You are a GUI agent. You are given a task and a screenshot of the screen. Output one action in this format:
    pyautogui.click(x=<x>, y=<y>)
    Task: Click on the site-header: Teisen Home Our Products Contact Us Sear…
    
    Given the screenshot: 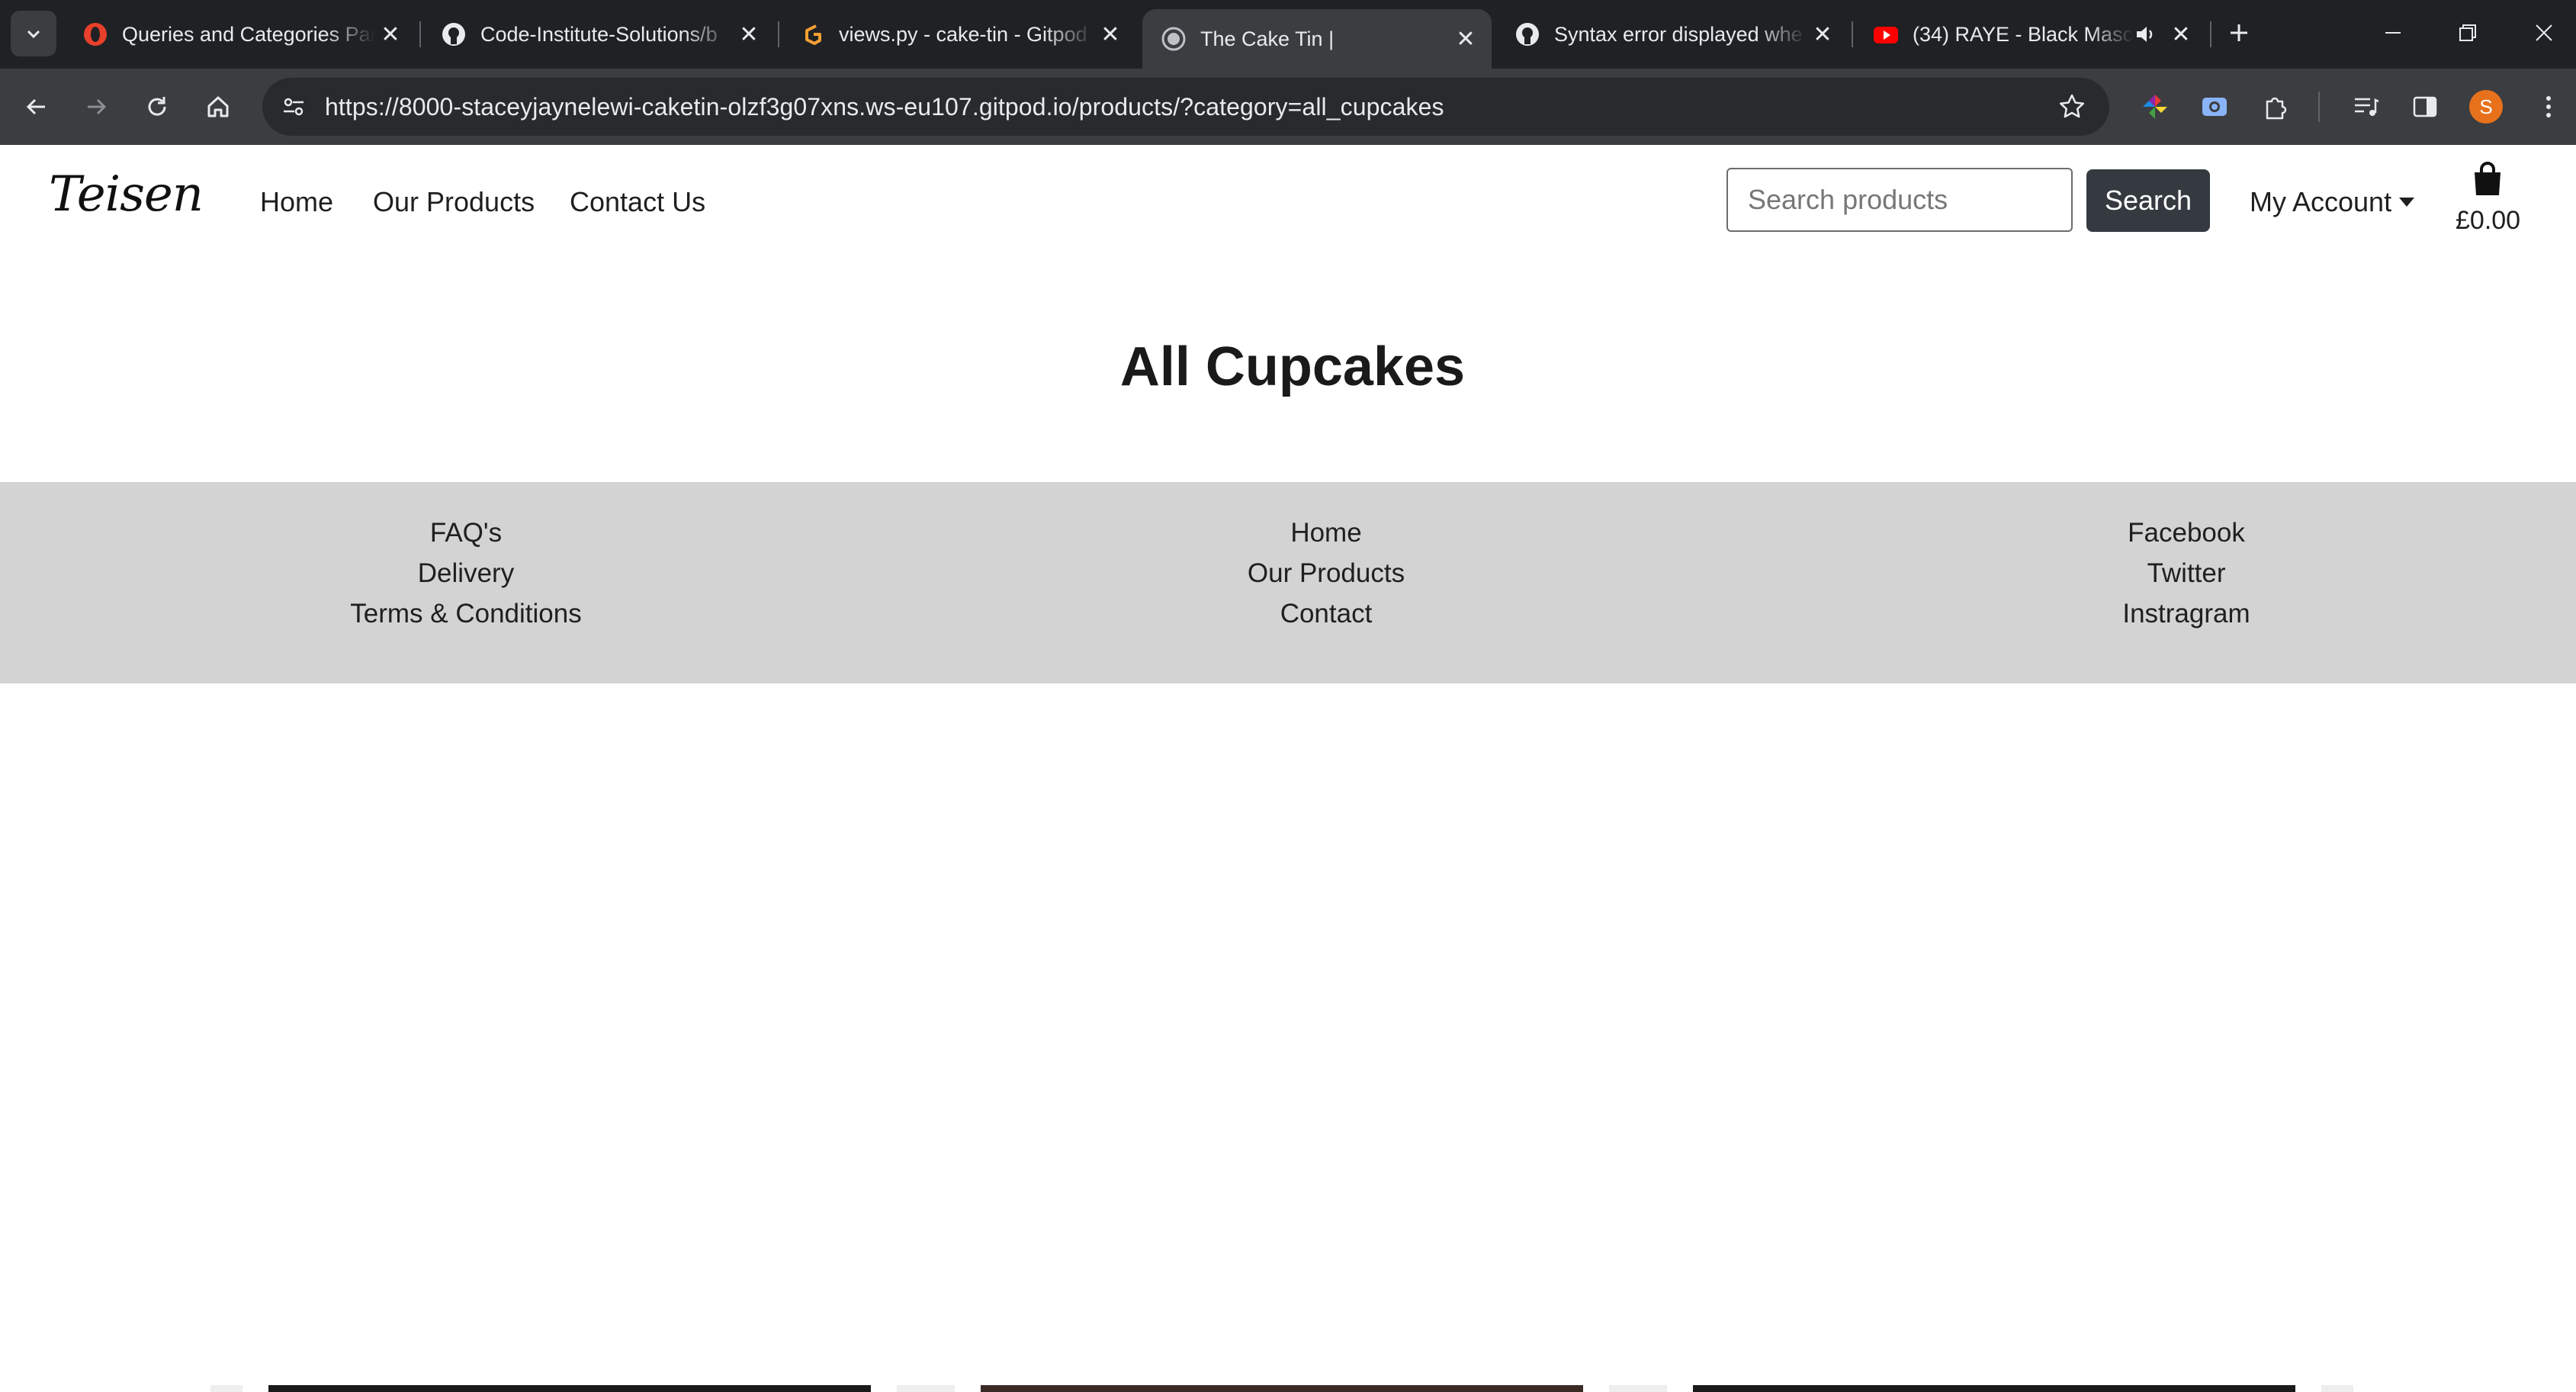 What is the action you would take?
    pyautogui.click(x=1288, y=202)
    